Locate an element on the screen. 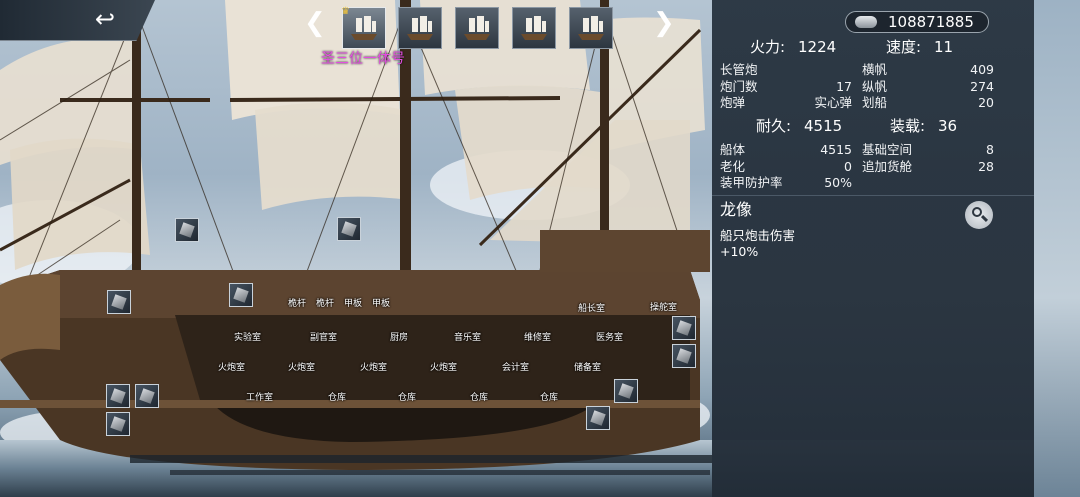  cannon-type: 长管炮 is located at coordinates (739, 69).